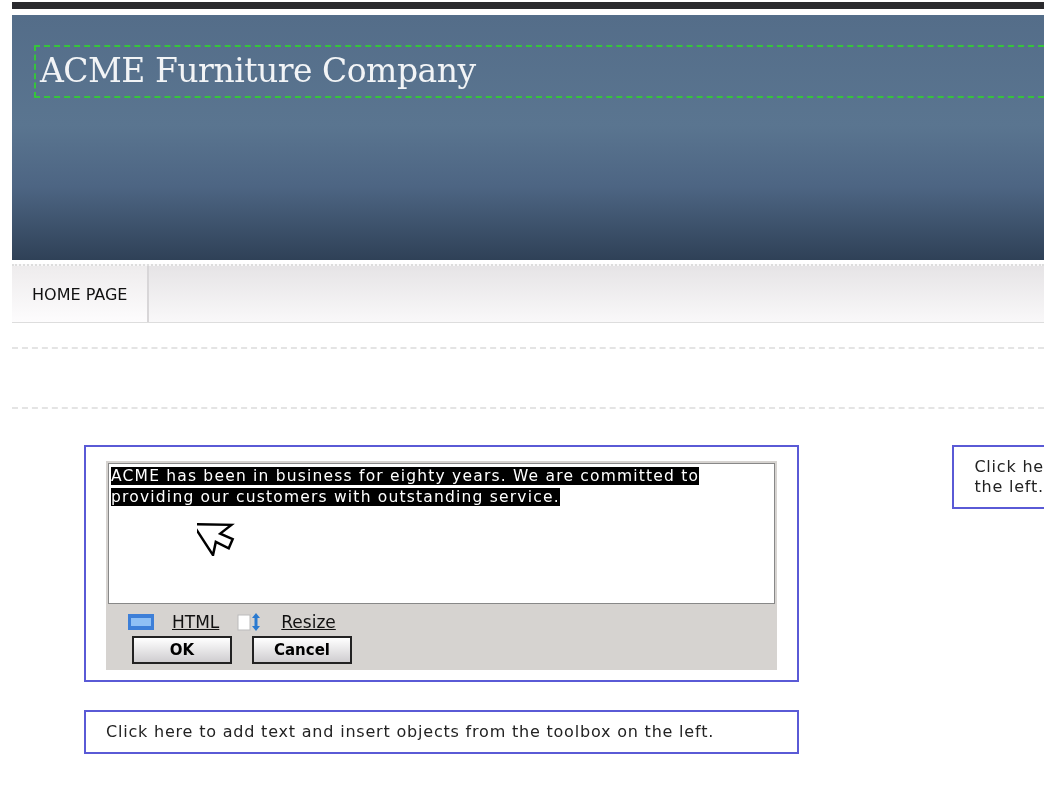 Image resolution: width=1044 pixels, height=796 pixels. What do you see at coordinates (441, 732) in the screenshot?
I see `content-placeholder: Click here to add text and insert objects from the toolbox on the left.` at bounding box center [441, 732].